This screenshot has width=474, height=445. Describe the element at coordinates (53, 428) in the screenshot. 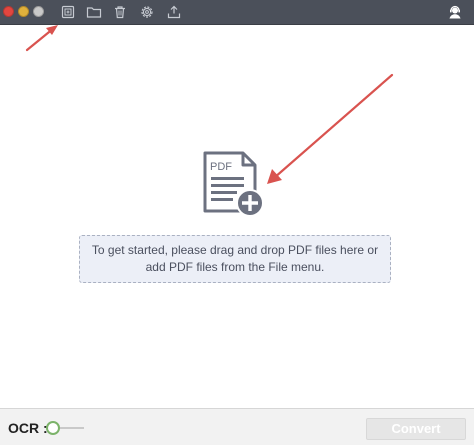

I see `ocr-toggle-knob` at that location.